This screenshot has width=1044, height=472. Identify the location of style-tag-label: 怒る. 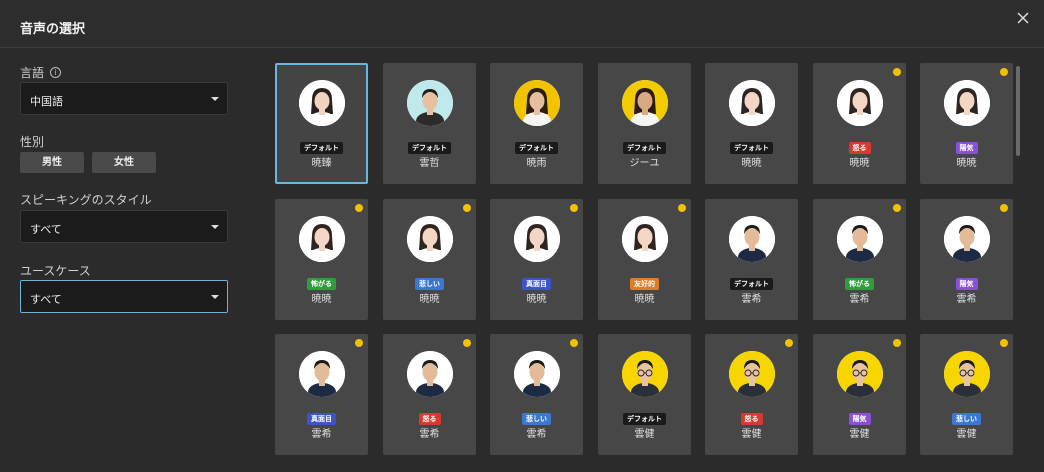
(429, 419).